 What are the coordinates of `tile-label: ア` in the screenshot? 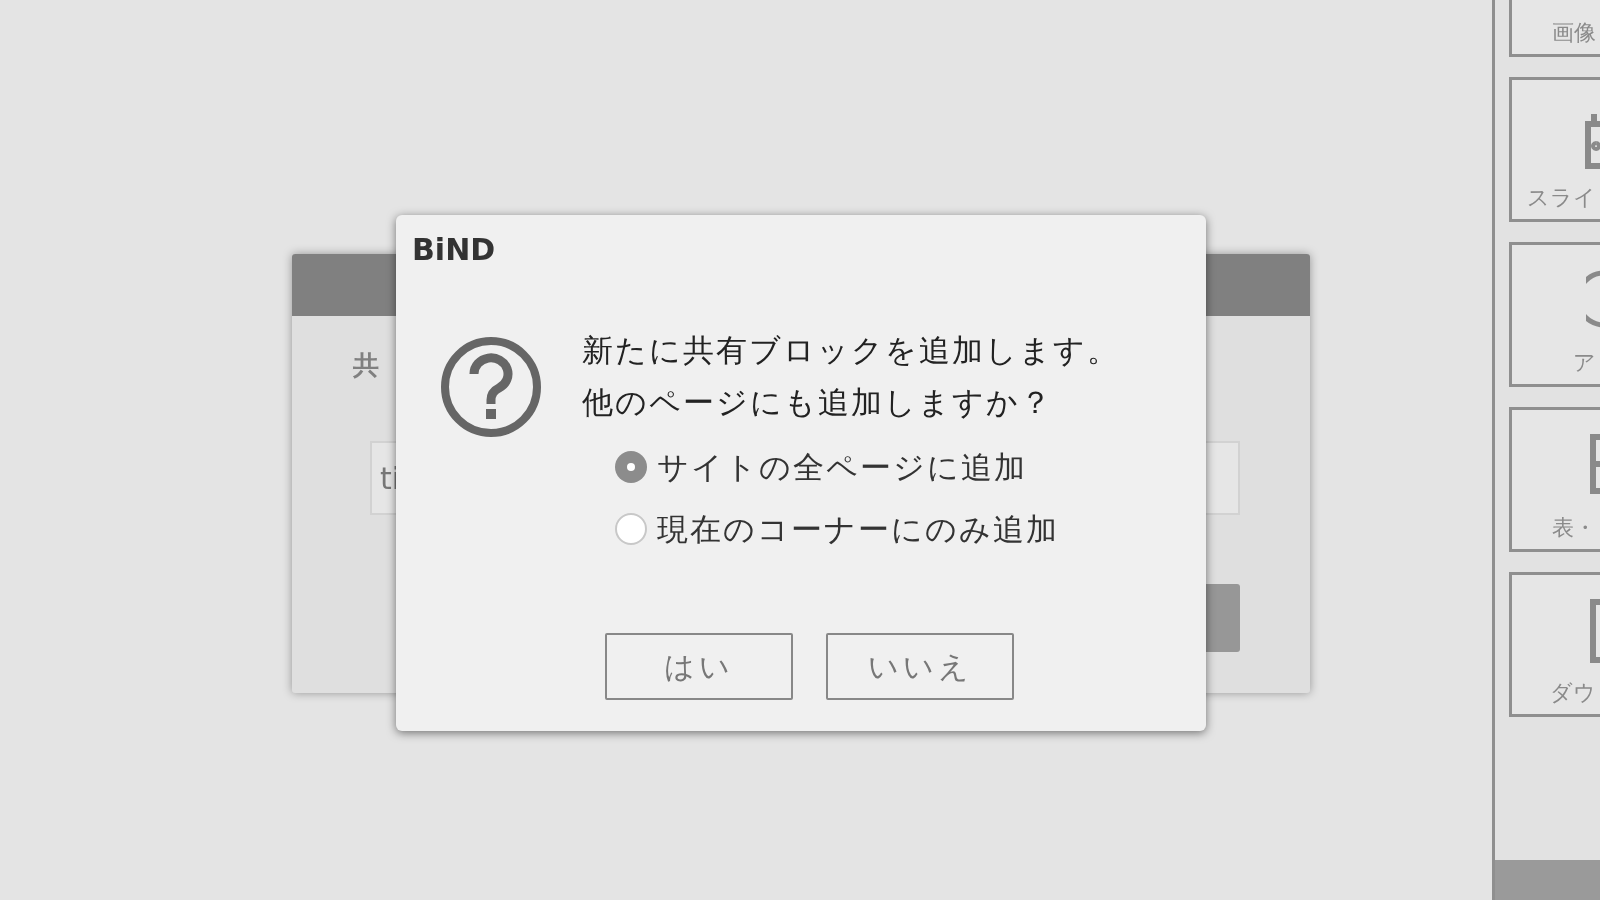 It's located at (1584, 363).